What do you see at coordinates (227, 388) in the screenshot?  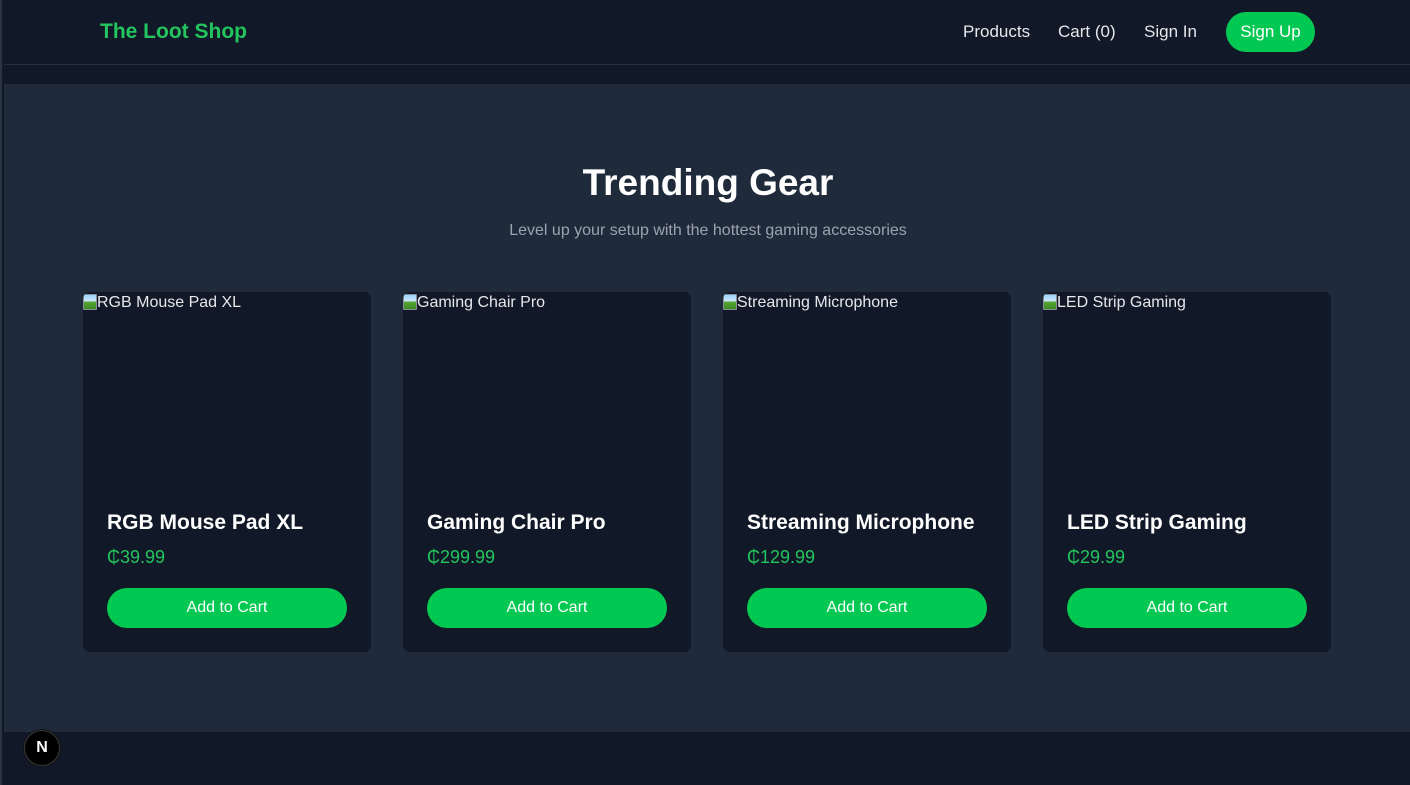 I see `product-image: RGB Mouse Pad XL` at bounding box center [227, 388].